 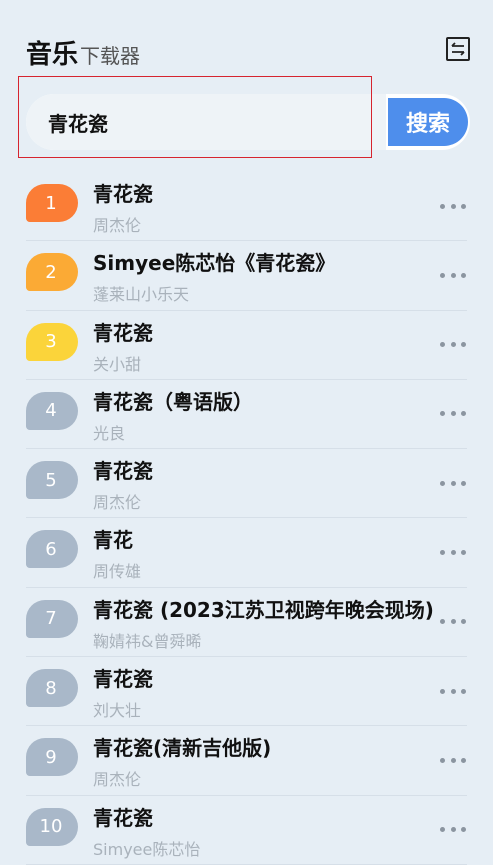 I want to click on song-artist: 关小甜, so click(x=117, y=364).